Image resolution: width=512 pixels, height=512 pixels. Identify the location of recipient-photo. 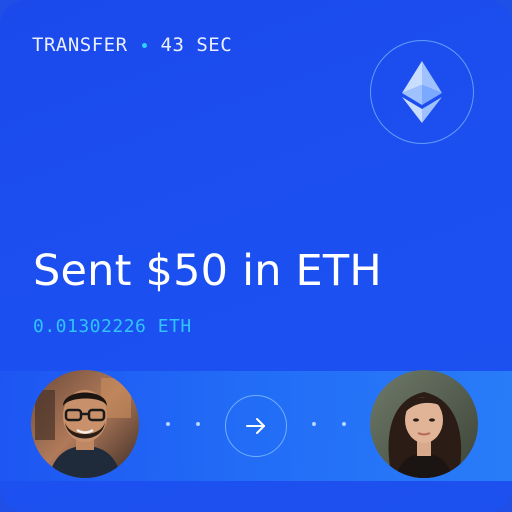
(424, 424).